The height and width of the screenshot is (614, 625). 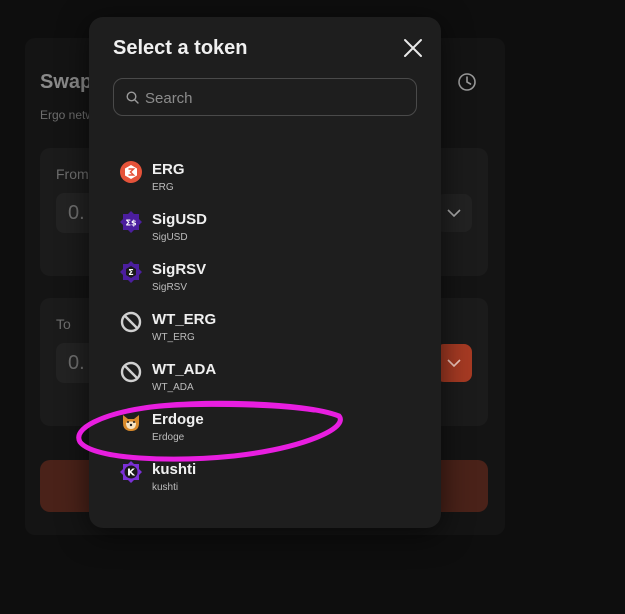 What do you see at coordinates (179, 269) in the screenshot?
I see `token-symbol: SigRSV` at bounding box center [179, 269].